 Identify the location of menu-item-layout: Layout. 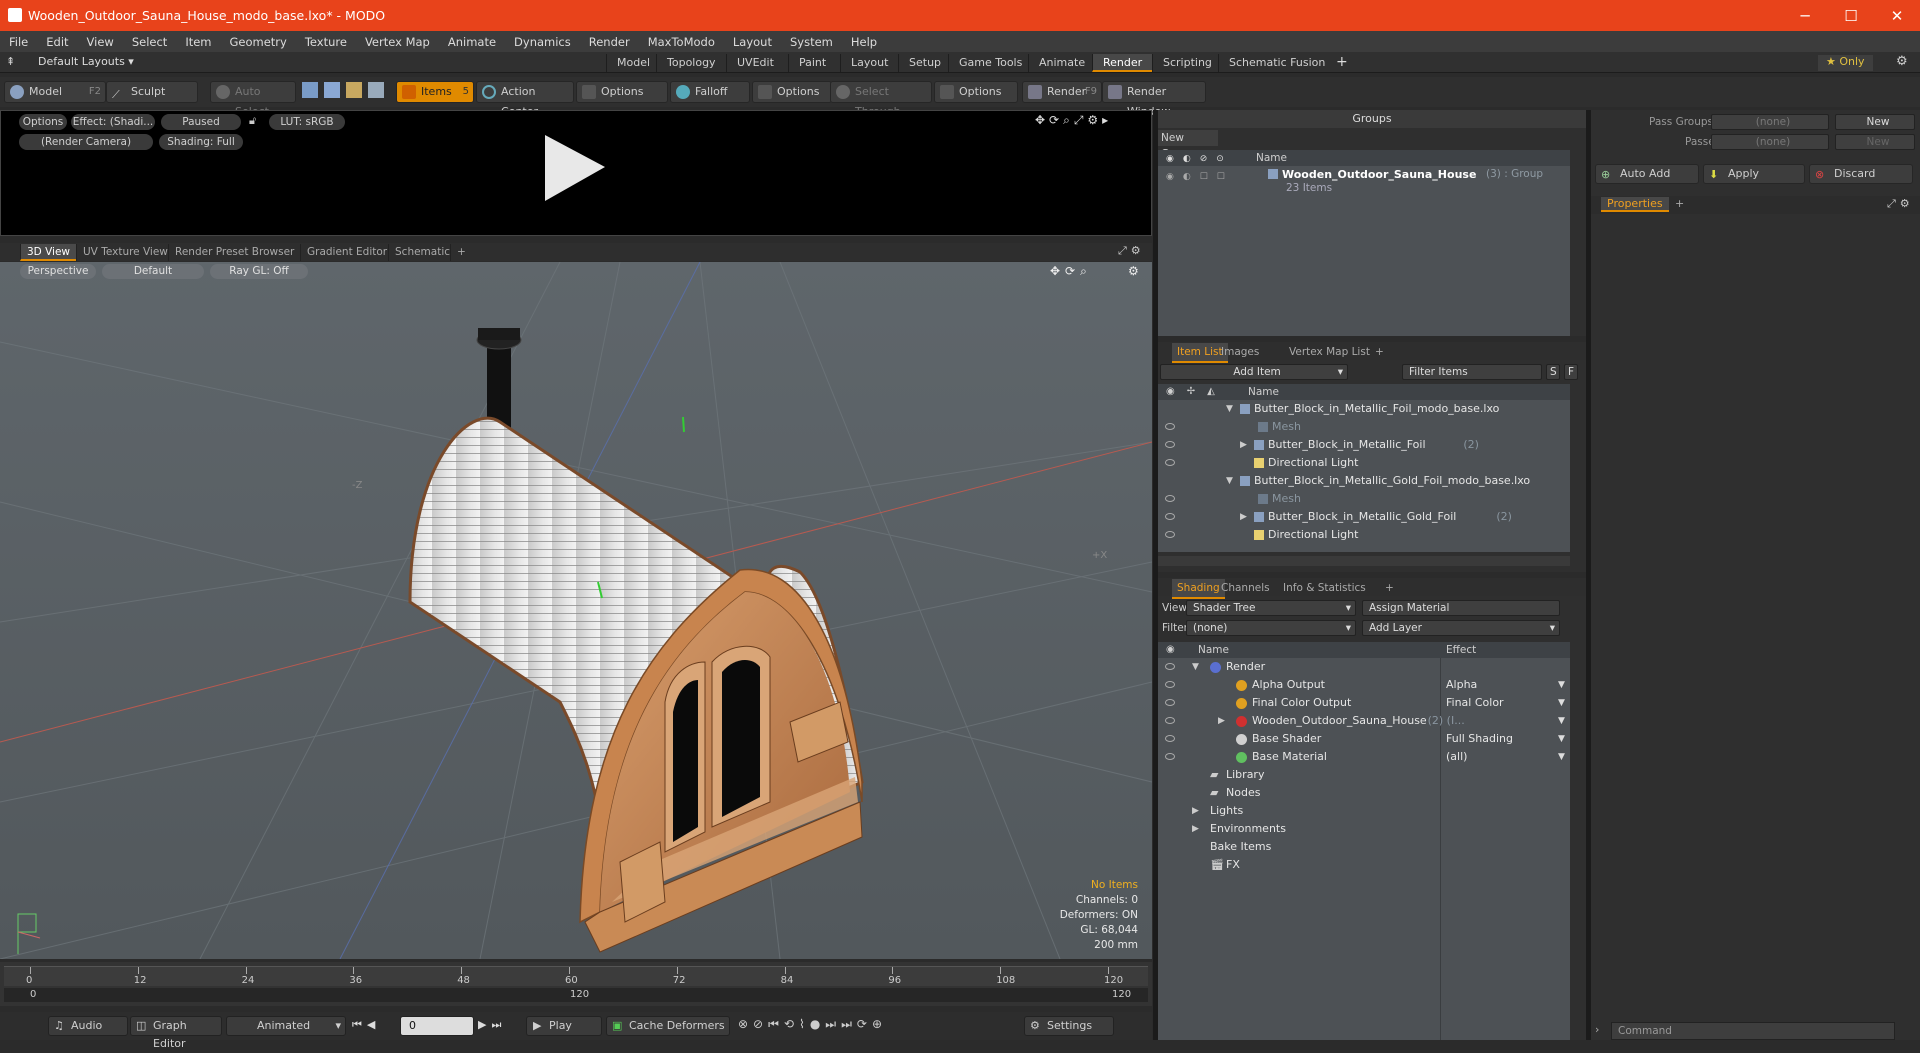
(752, 42).